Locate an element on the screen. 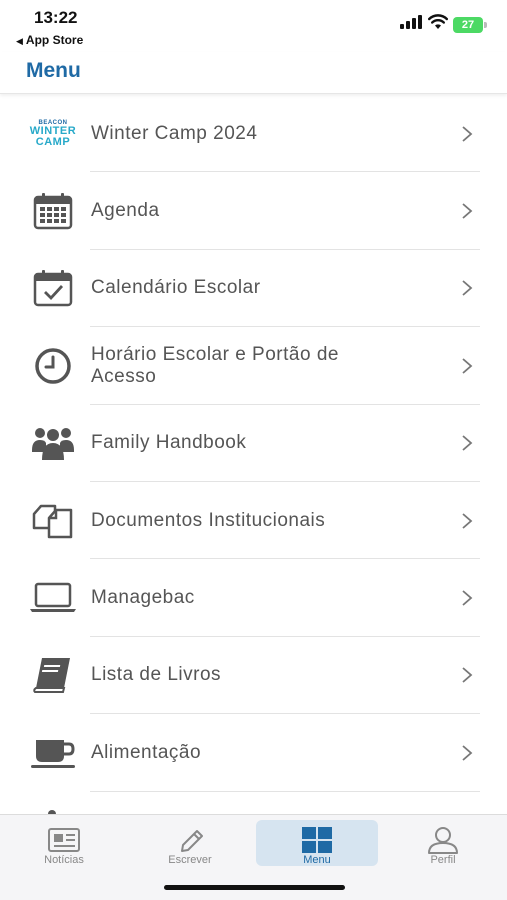 Image resolution: width=507 pixels, height=900 pixels. menu-item-label: Documentos Institucionais is located at coordinates (208, 520).